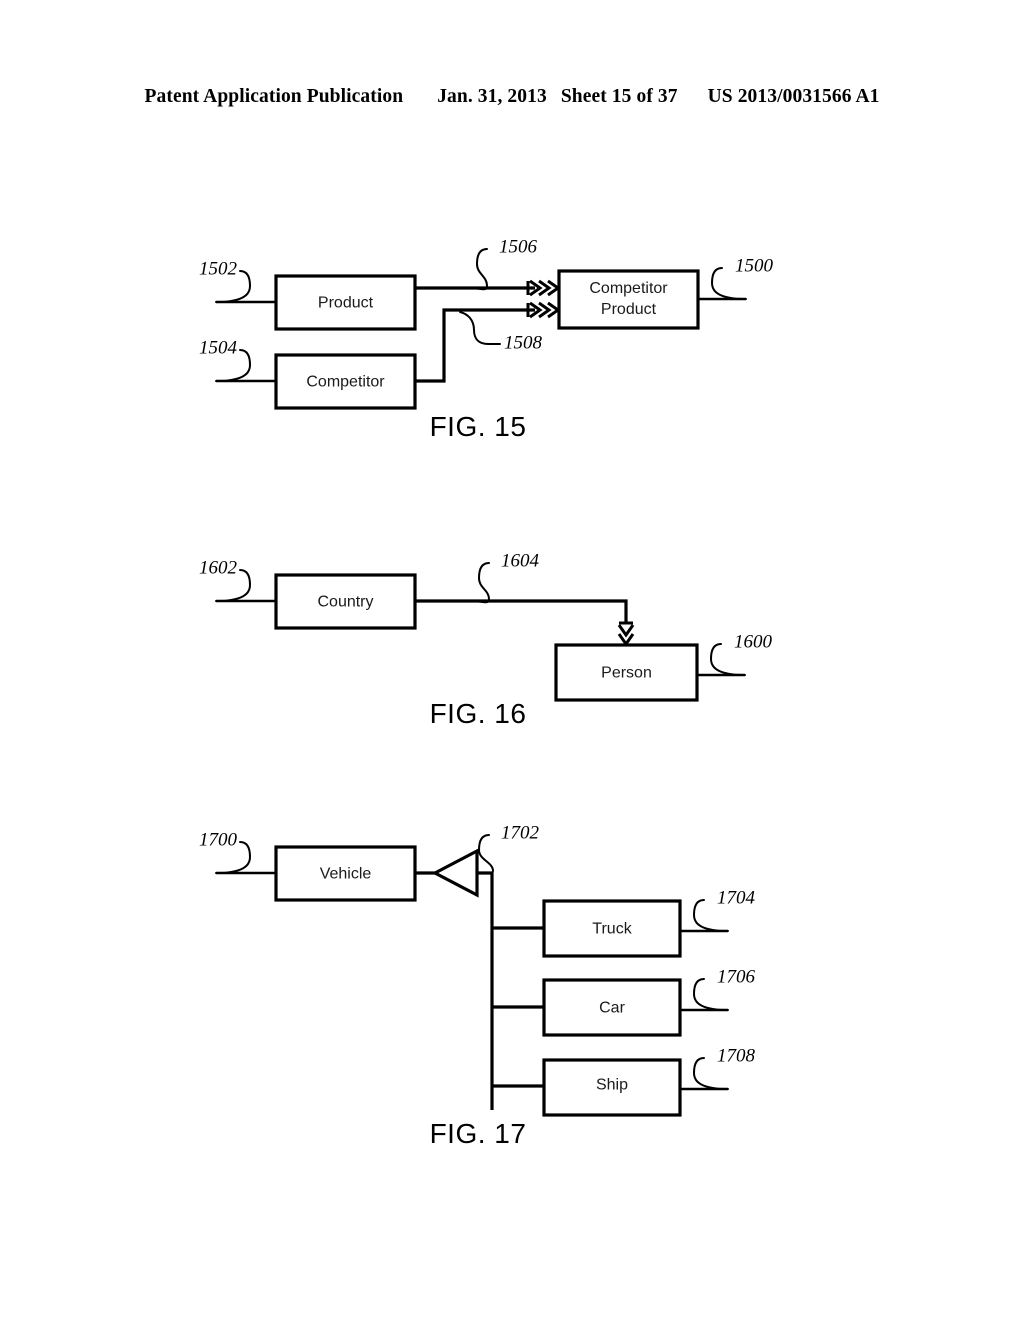 The height and width of the screenshot is (1320, 1024). I want to click on hollow-triangle-icon, so click(455, 873).